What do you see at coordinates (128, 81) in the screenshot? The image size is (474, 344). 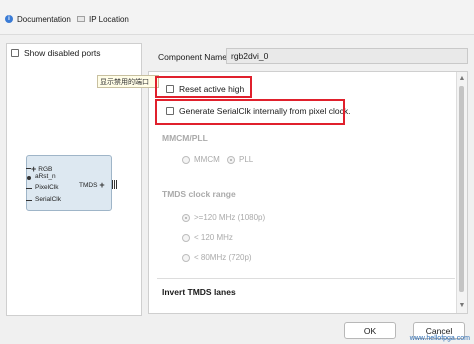 I see `tooltip: 显示禁用的端口` at bounding box center [128, 81].